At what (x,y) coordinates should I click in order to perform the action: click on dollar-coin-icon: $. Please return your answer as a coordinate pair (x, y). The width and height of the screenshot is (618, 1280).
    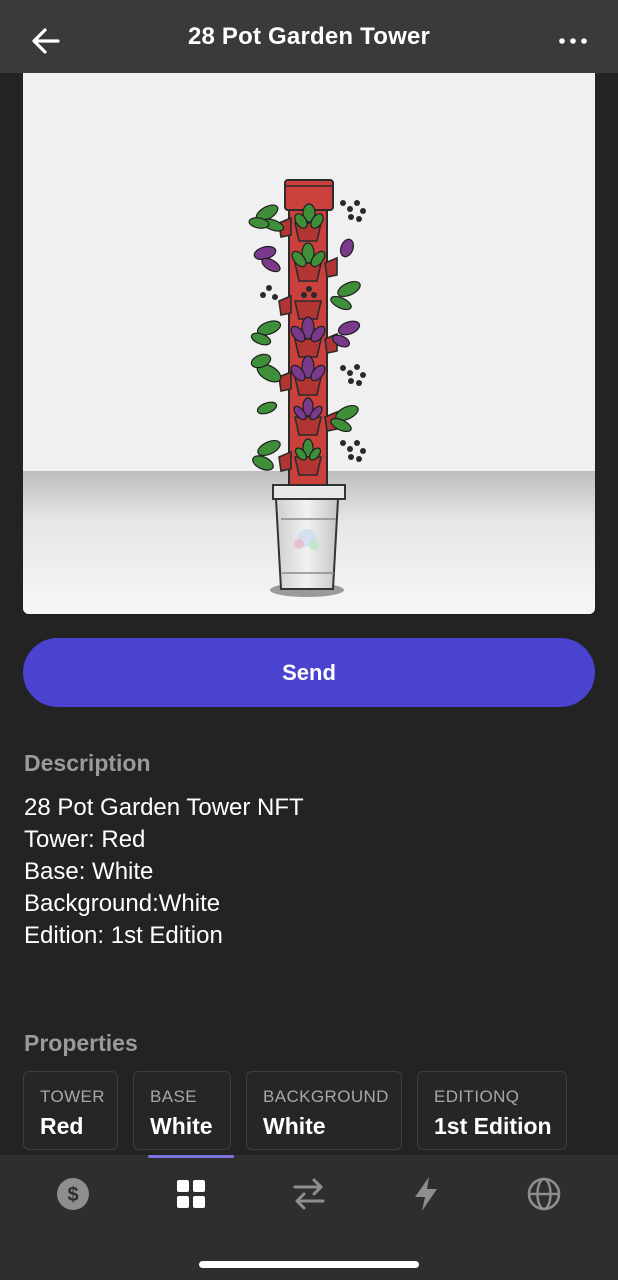
    Looking at the image, I should click on (73, 1194).